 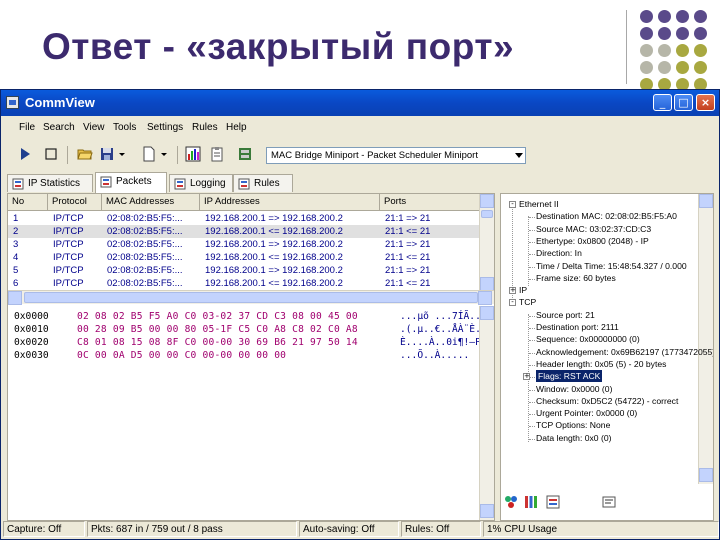 I want to click on packet-list-vertical-scrollbar, so click(x=486, y=243).